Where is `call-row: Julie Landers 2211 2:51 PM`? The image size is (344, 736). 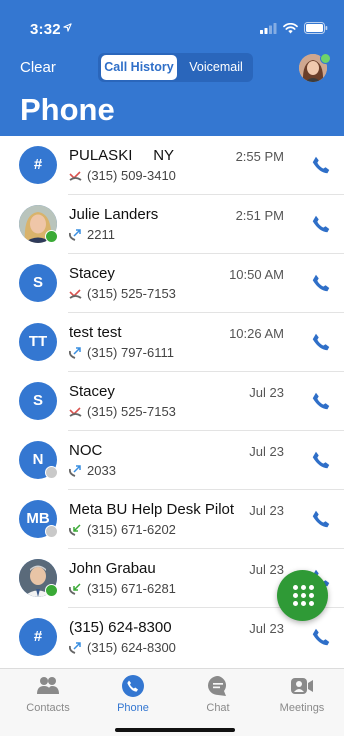 call-row: Julie Landers 2211 2:51 PM is located at coordinates (172, 224).